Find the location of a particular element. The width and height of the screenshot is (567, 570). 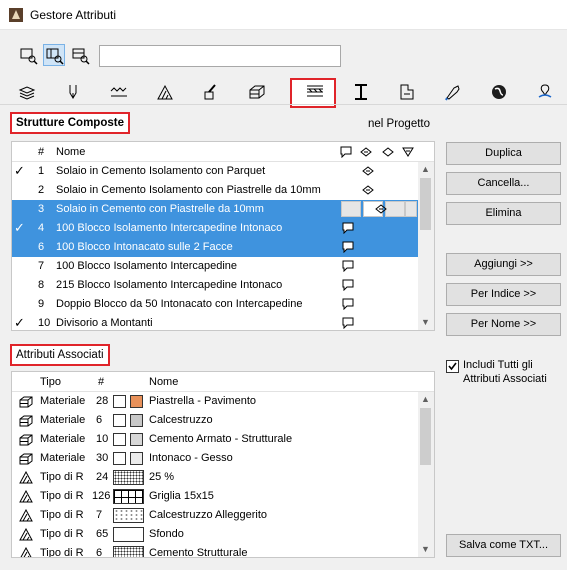

attribute-number: 6 is located at coordinates (99, 552).